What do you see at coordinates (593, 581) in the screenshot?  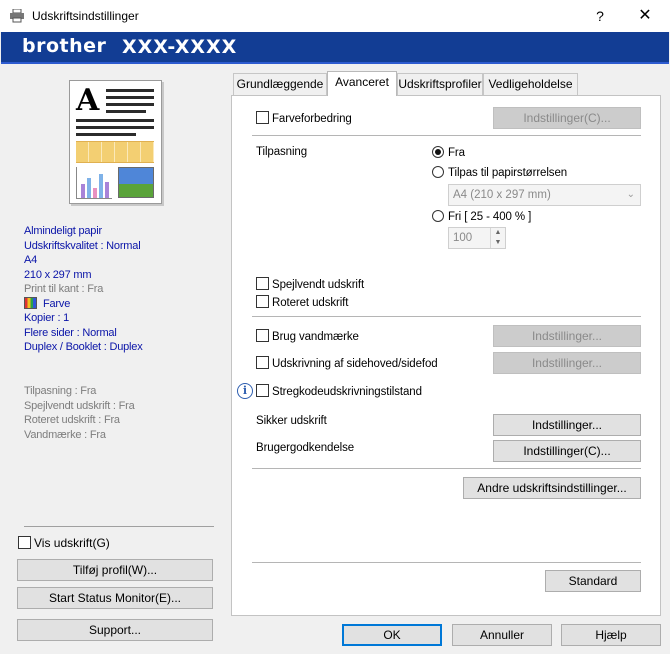 I see `default-button: Standard` at bounding box center [593, 581].